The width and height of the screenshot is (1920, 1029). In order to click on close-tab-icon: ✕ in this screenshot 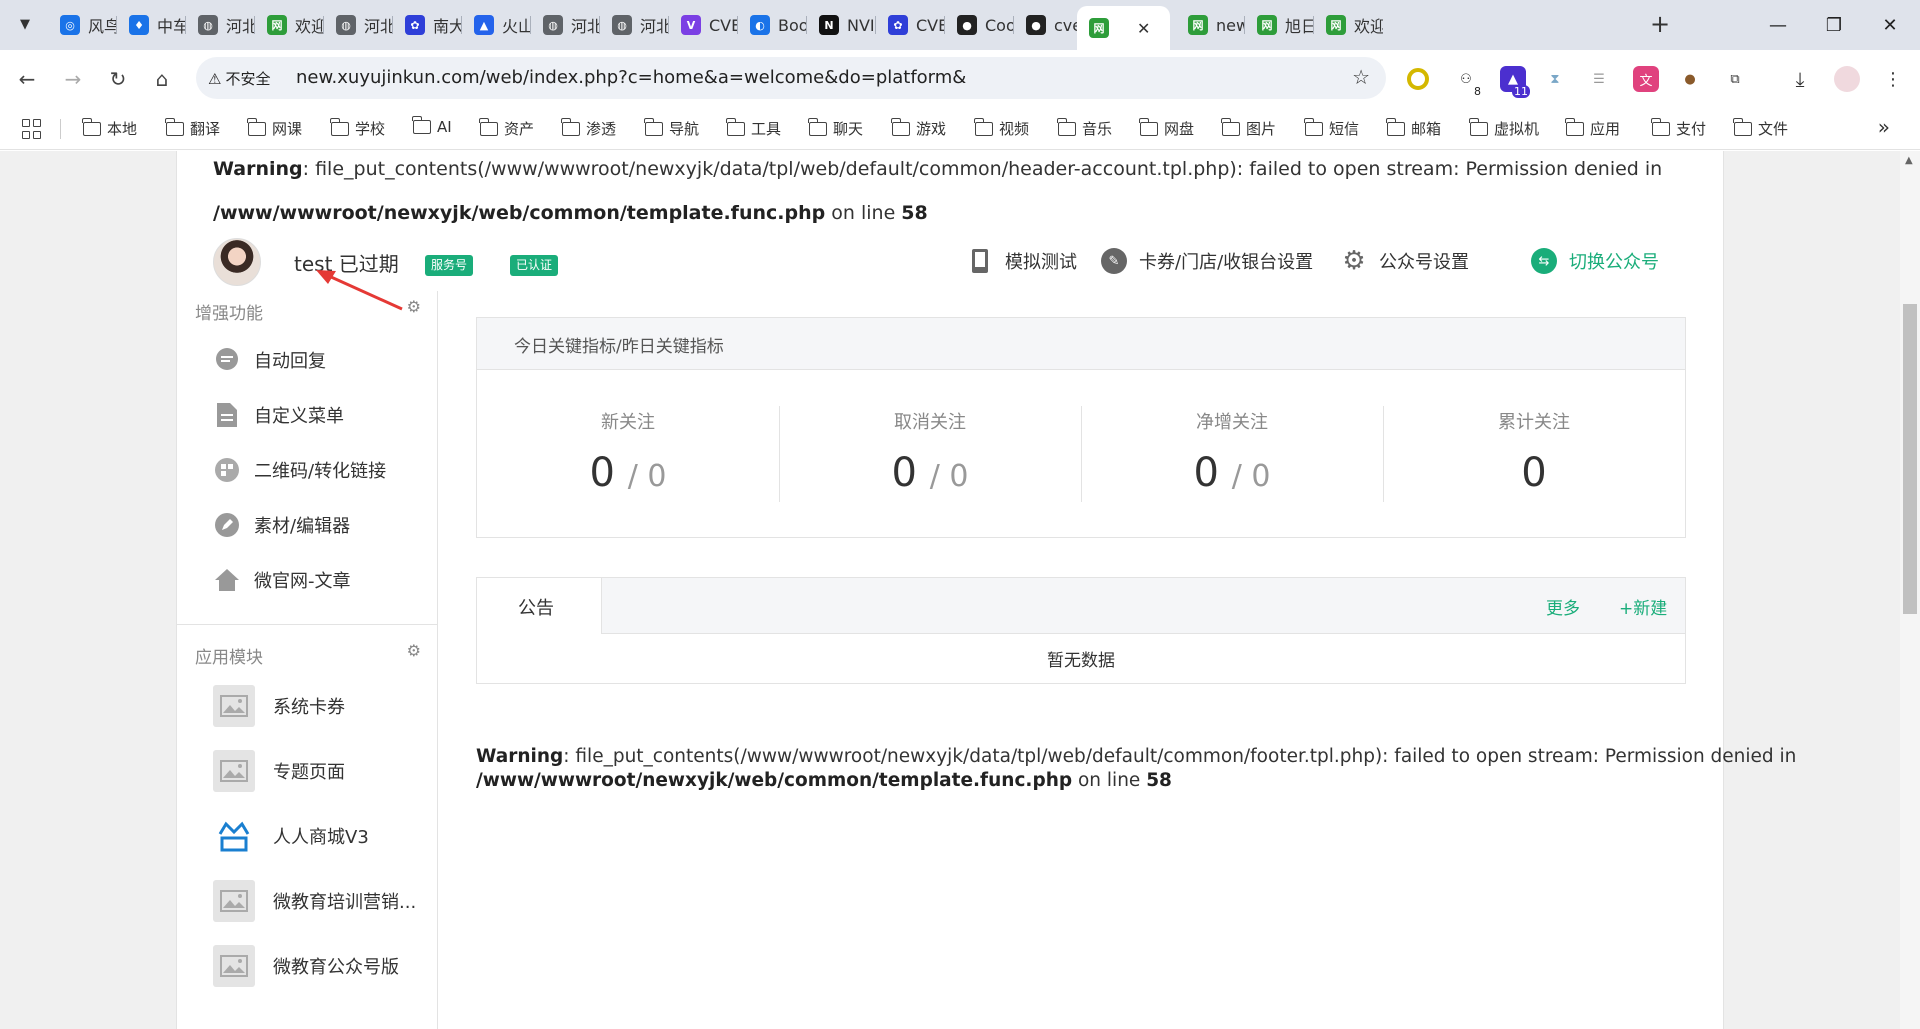, I will do `click(1143, 28)`.